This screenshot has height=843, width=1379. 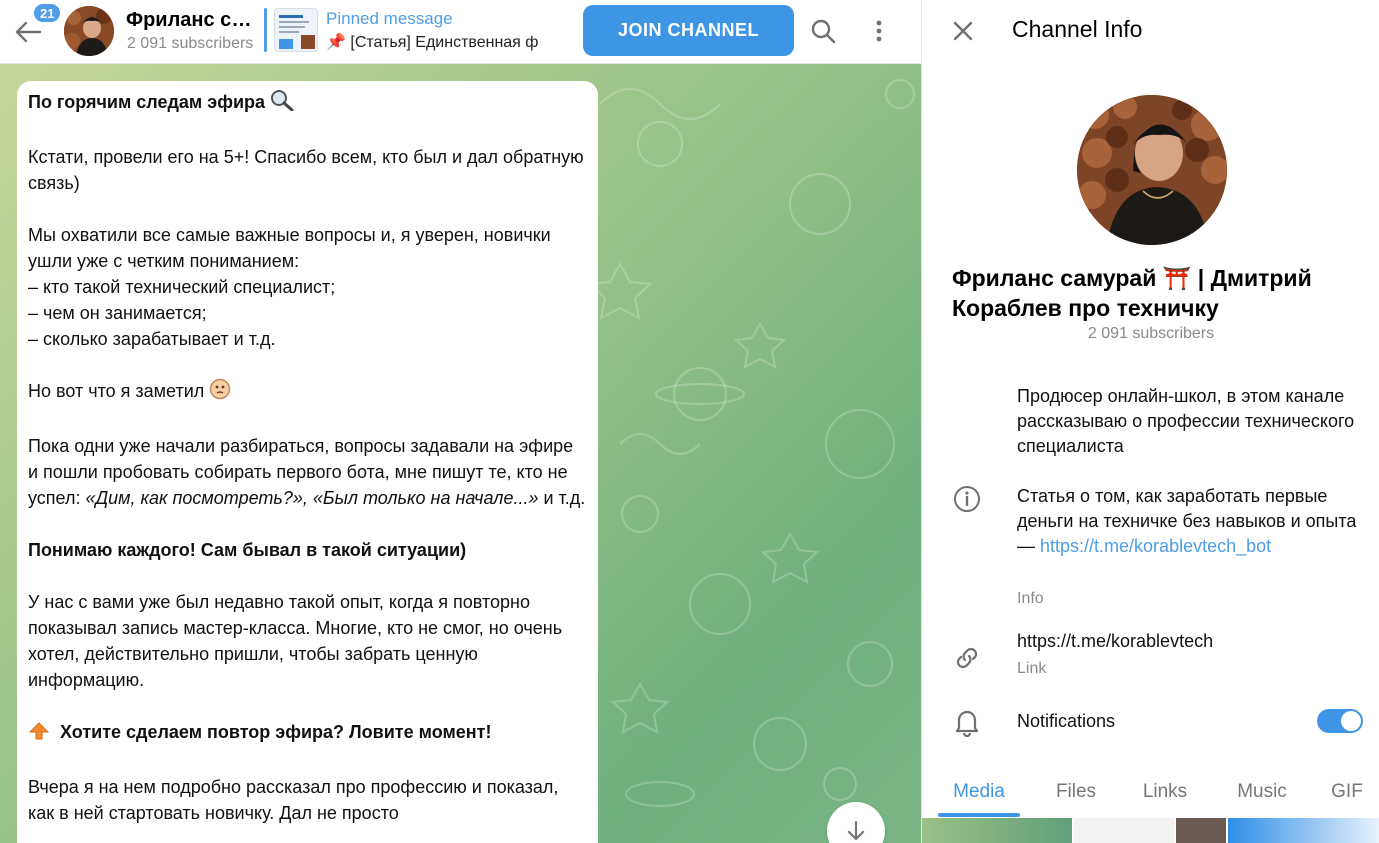 What do you see at coordinates (28, 32) in the screenshot?
I see `arrow-left-icon` at bounding box center [28, 32].